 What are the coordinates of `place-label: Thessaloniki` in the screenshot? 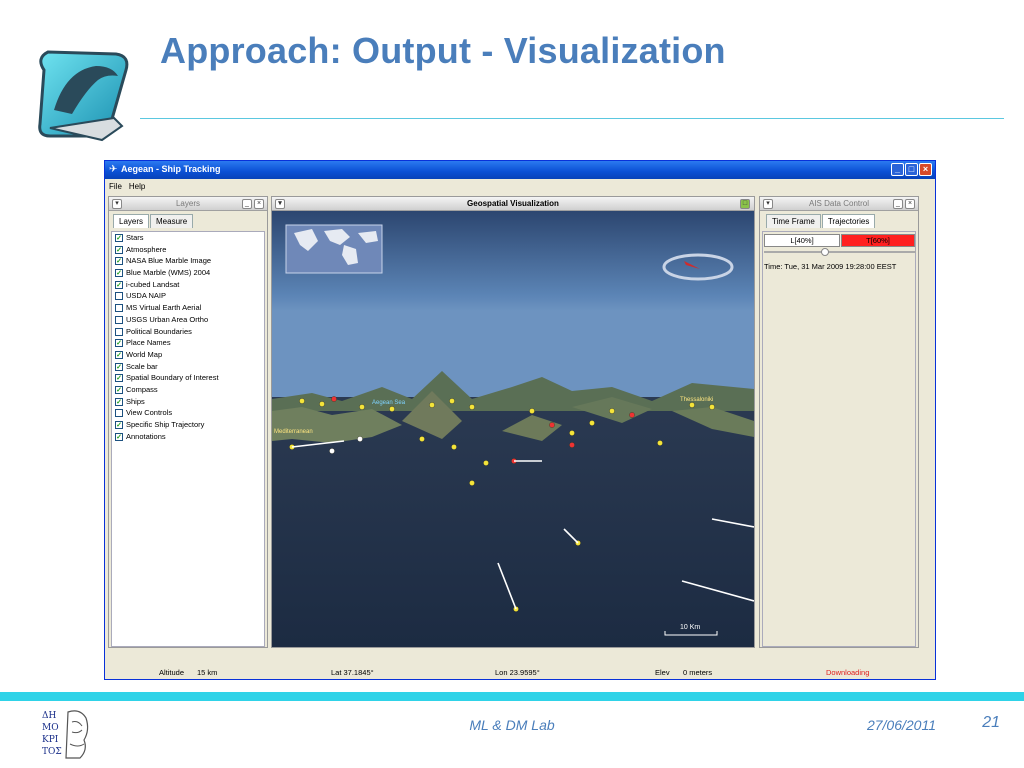 It's located at (696, 400).